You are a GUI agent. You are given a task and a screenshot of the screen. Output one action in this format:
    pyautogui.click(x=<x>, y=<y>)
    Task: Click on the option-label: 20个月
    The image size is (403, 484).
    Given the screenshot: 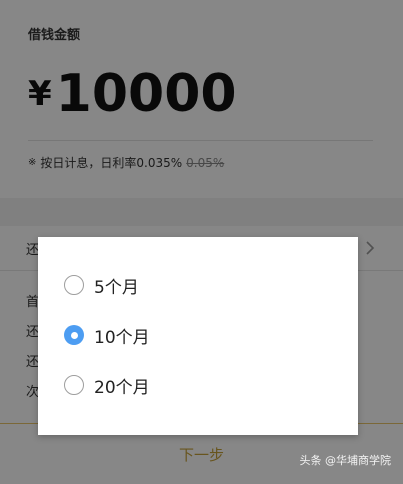 What is the action you would take?
    pyautogui.click(x=122, y=387)
    